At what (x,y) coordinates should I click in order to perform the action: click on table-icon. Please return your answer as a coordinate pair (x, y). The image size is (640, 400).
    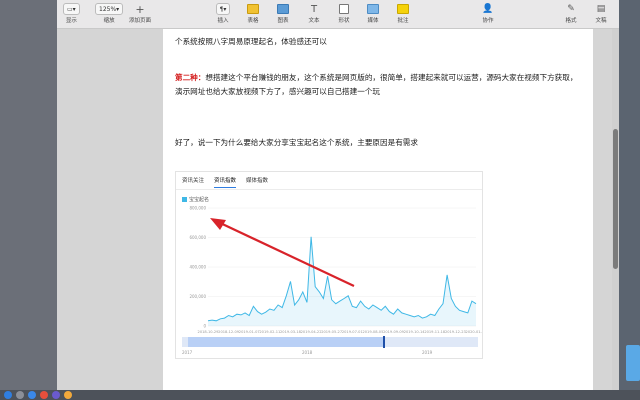
    Looking at the image, I should click on (253, 9).